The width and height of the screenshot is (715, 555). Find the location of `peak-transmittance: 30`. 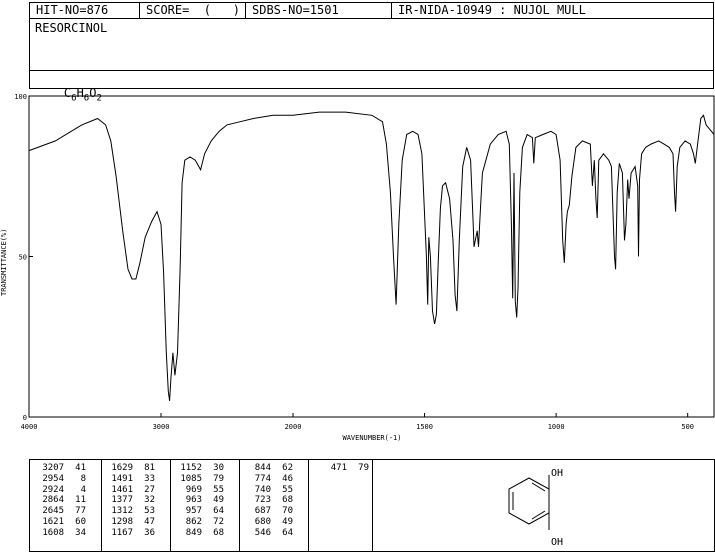

peak-transmittance: 30 is located at coordinates (218, 468).